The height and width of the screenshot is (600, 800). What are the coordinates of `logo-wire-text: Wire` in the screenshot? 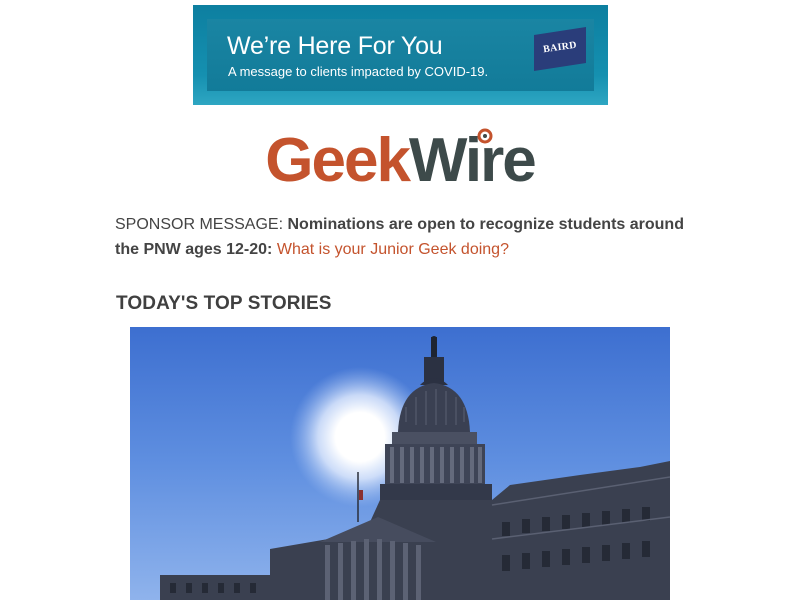 It's located at (472, 160).